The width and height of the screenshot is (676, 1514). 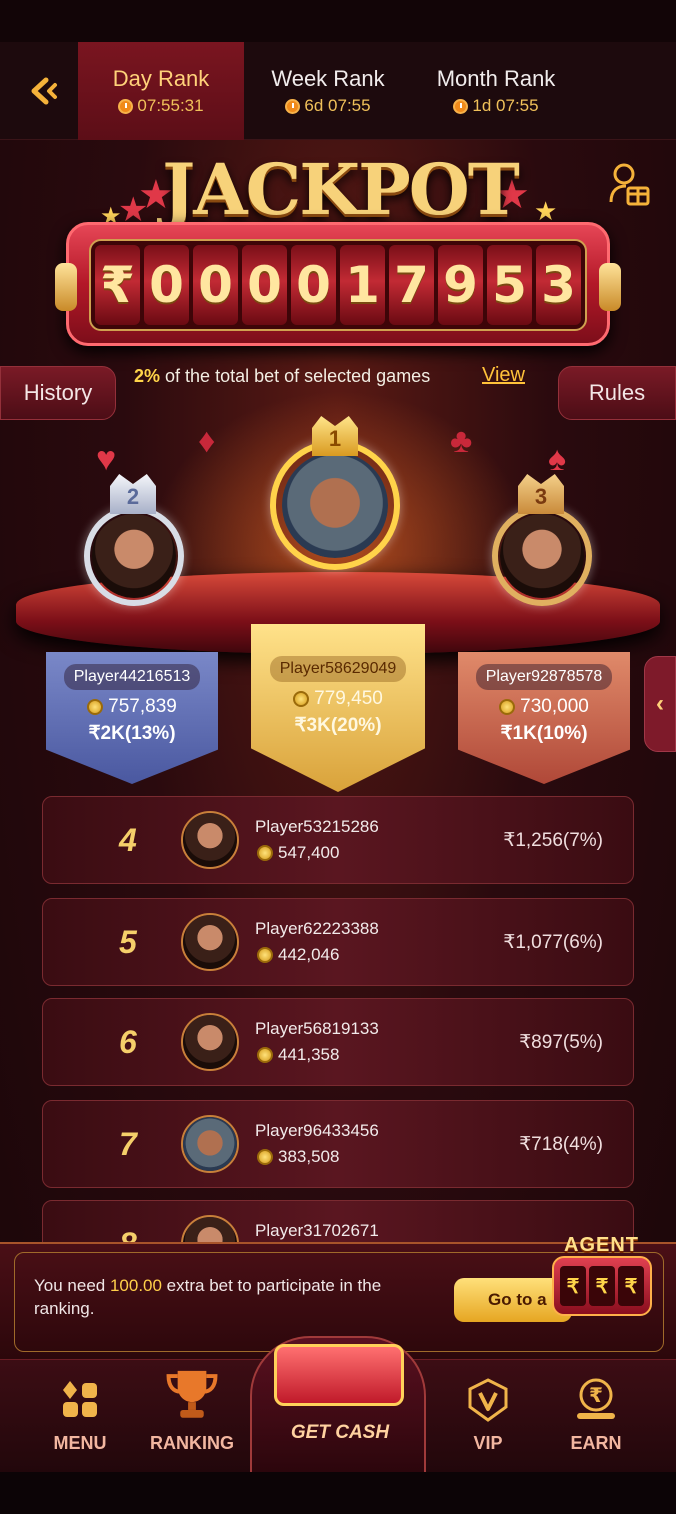 I want to click on rank-number: 5, so click(x=128, y=941).